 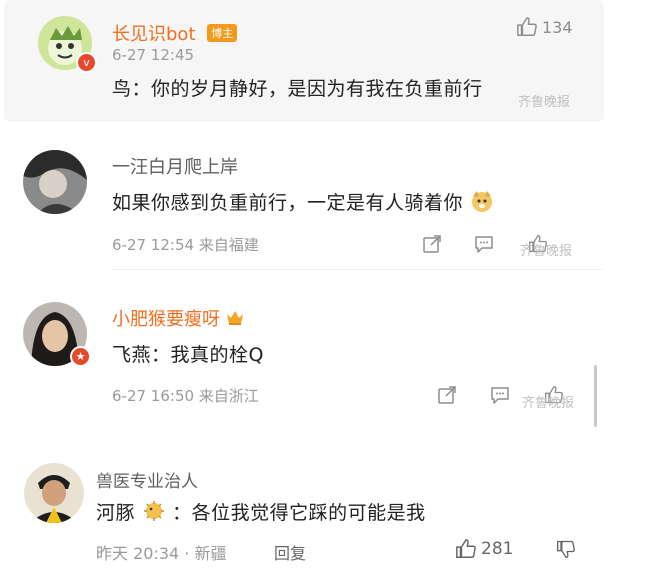 What do you see at coordinates (235, 318) in the screenshot?
I see `crown-icon` at bounding box center [235, 318].